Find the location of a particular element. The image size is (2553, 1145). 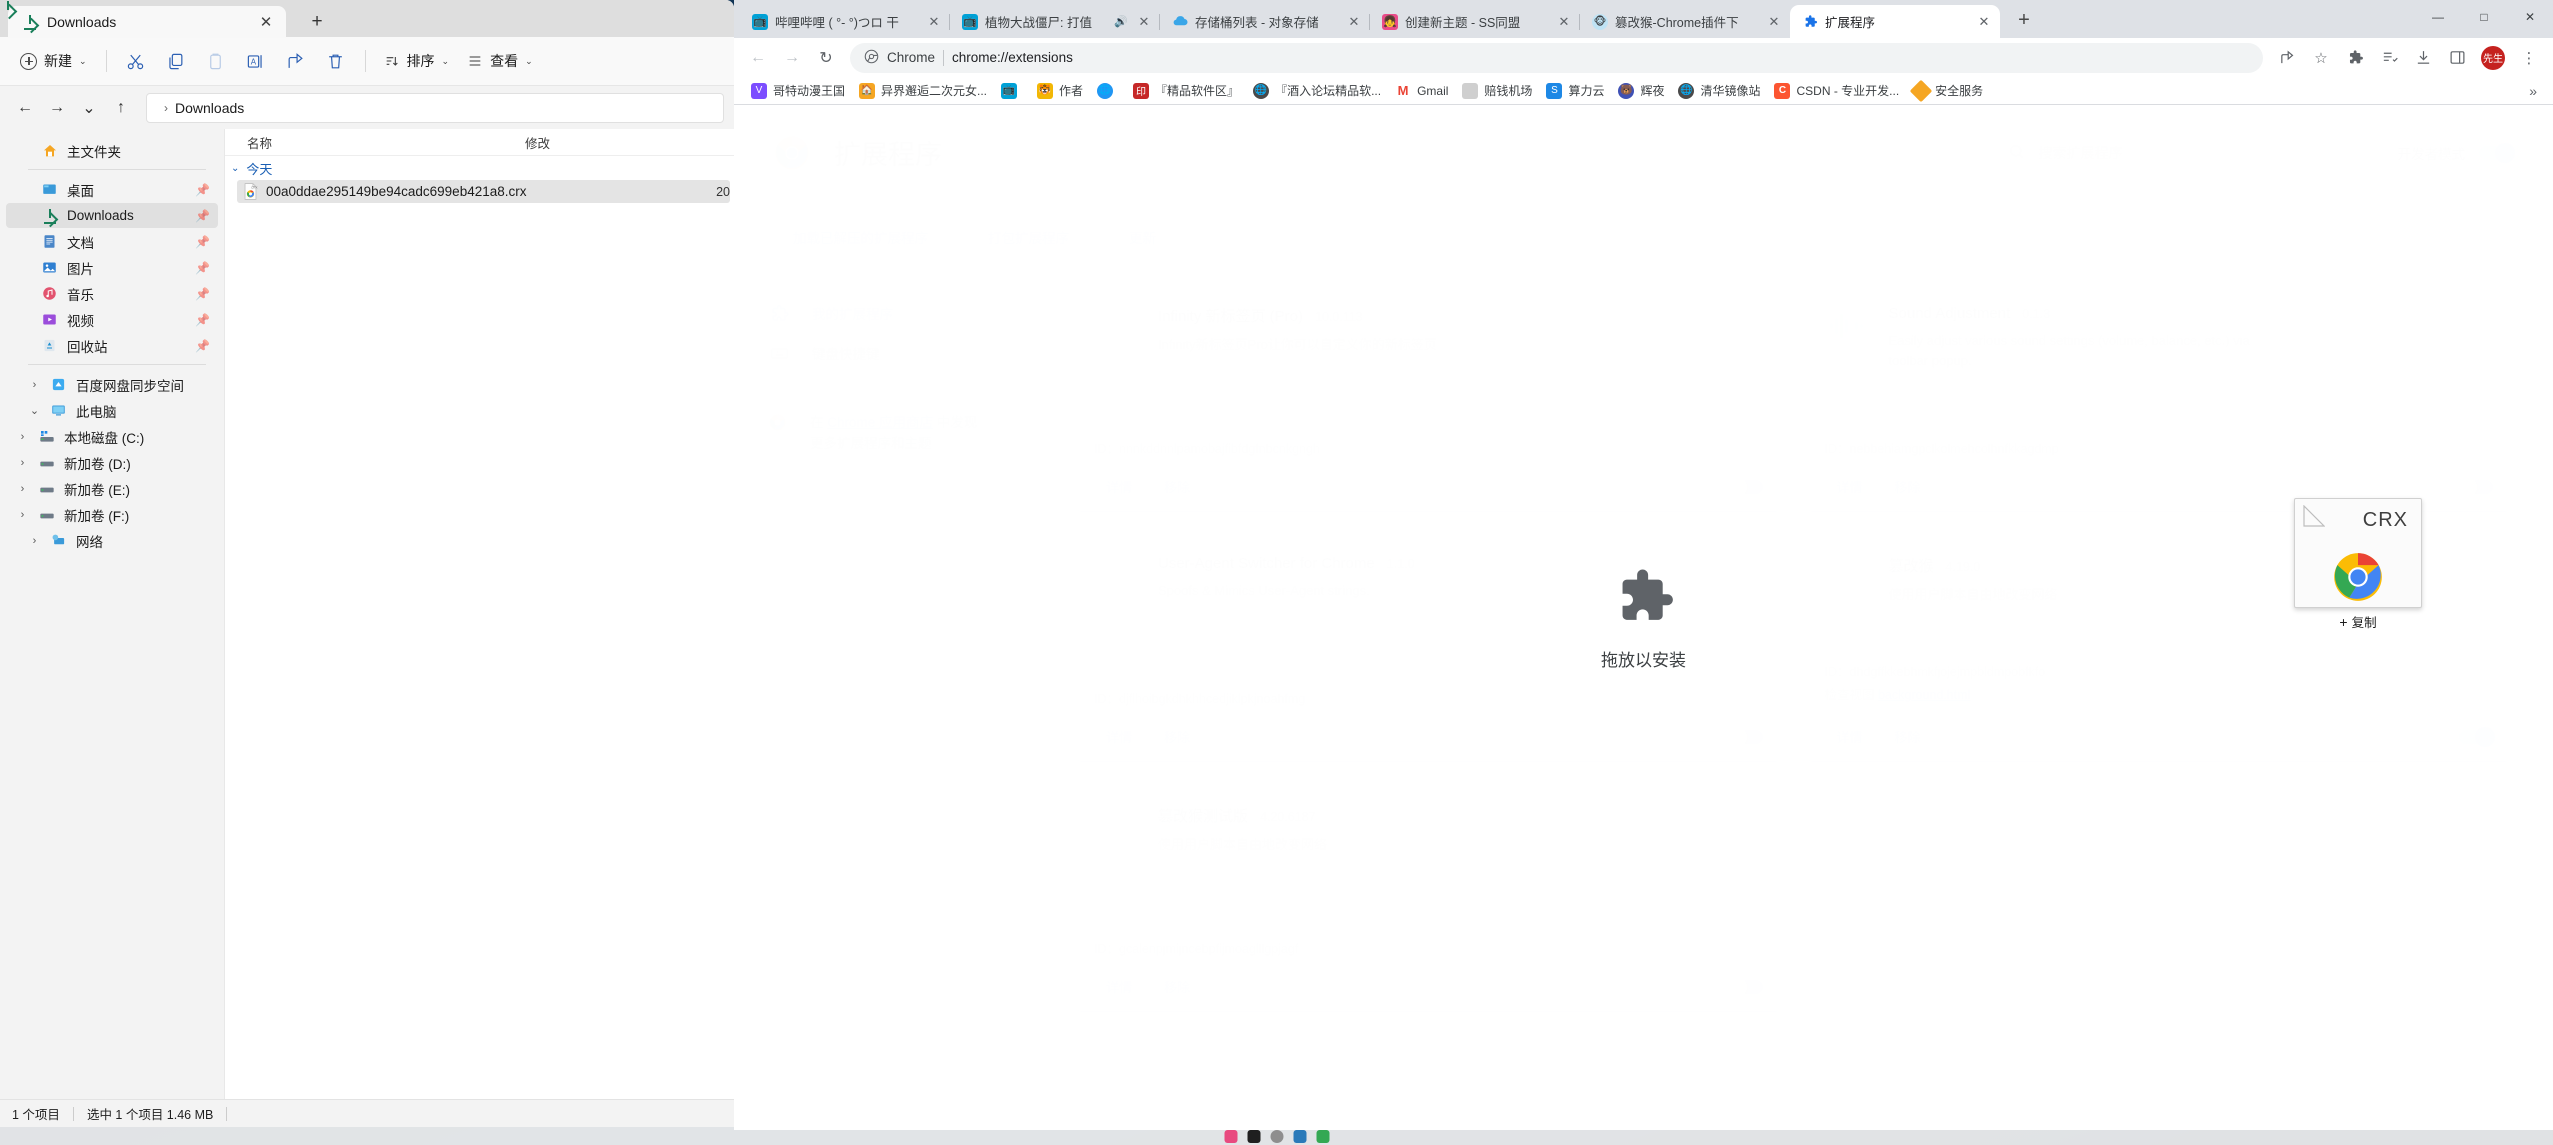

omnibox: Chrome chrome://extensions is located at coordinates (1556, 57).